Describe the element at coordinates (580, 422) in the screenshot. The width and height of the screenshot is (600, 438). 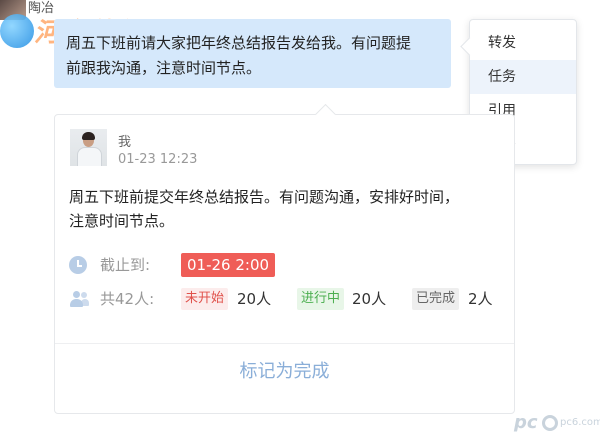
I see `pc6-url: pc6.com` at that location.